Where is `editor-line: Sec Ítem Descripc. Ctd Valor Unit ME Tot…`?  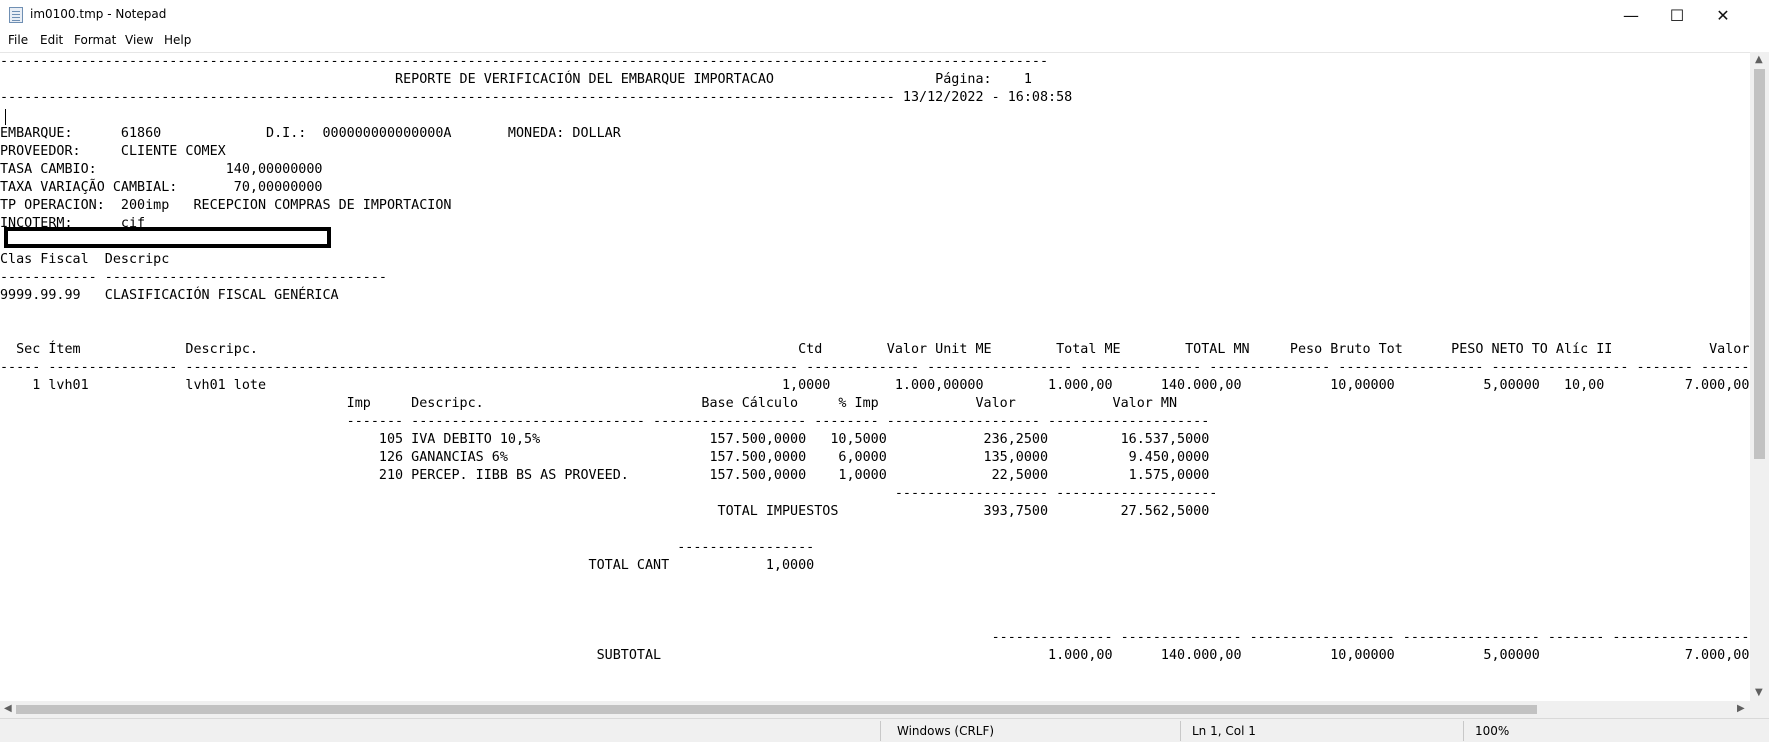
editor-line: Sec Ítem Descripc. Ctd Valor Unit ME Tot… is located at coordinates (875, 349).